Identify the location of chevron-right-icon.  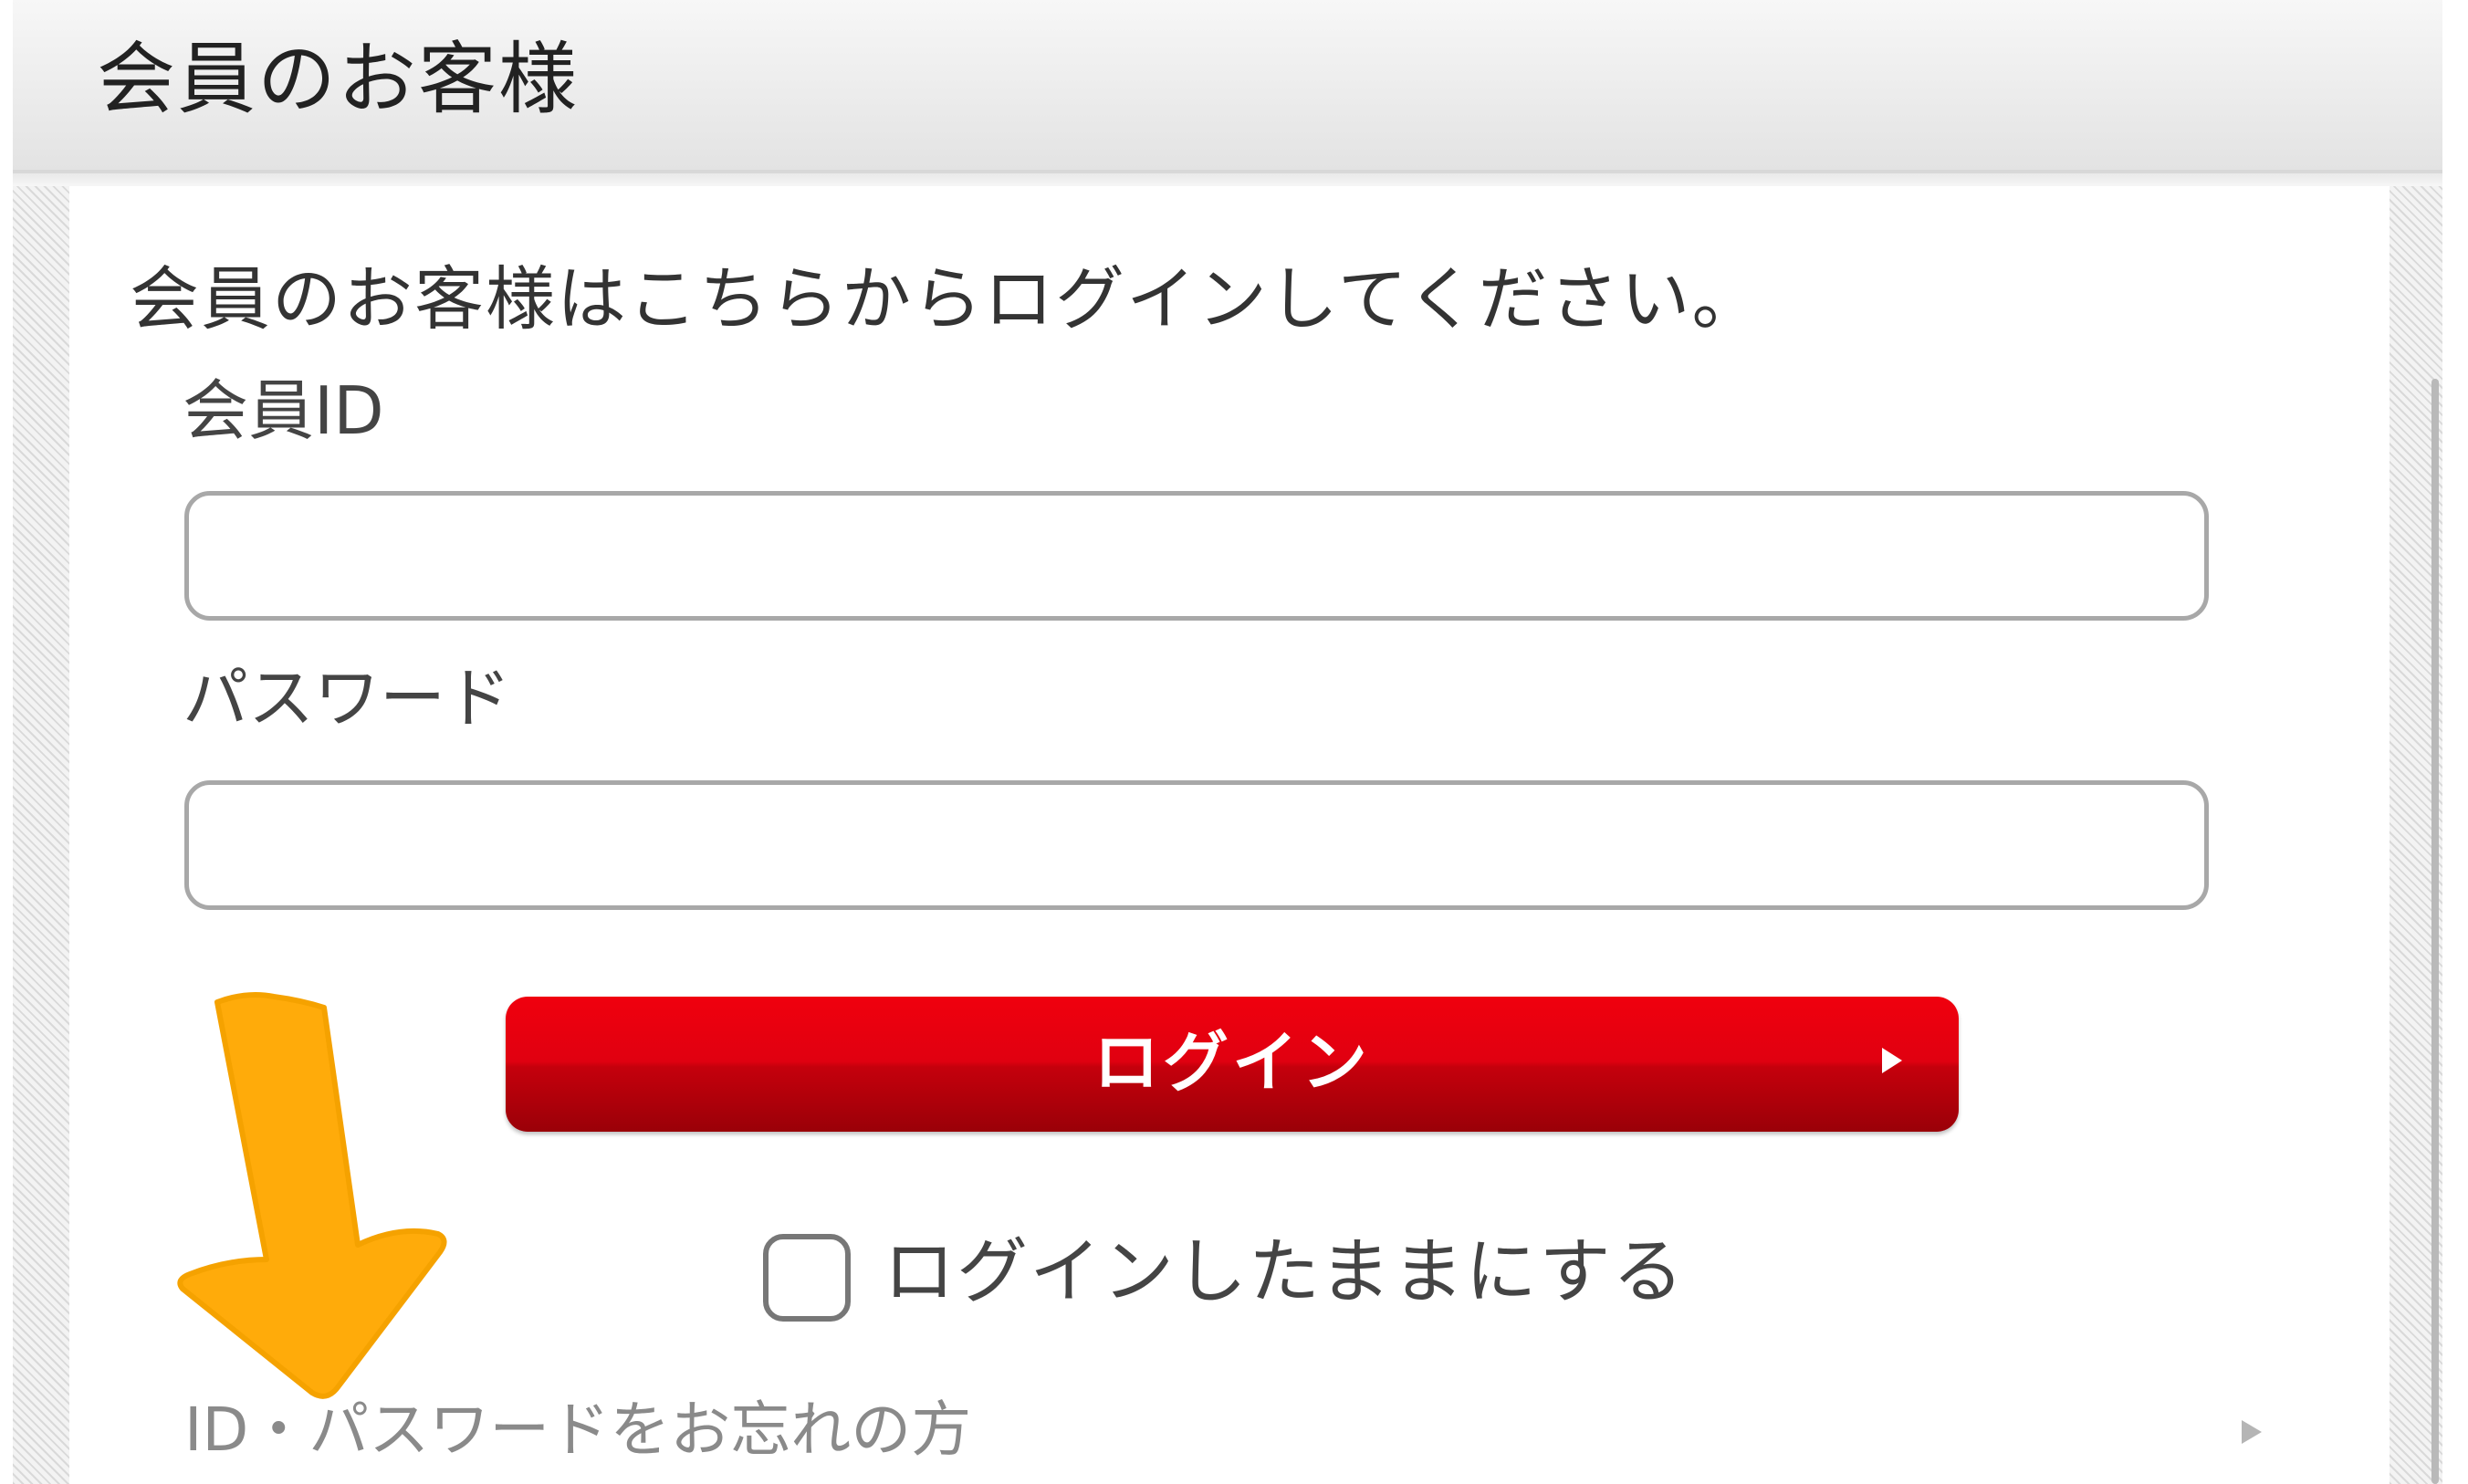
(2252, 1432).